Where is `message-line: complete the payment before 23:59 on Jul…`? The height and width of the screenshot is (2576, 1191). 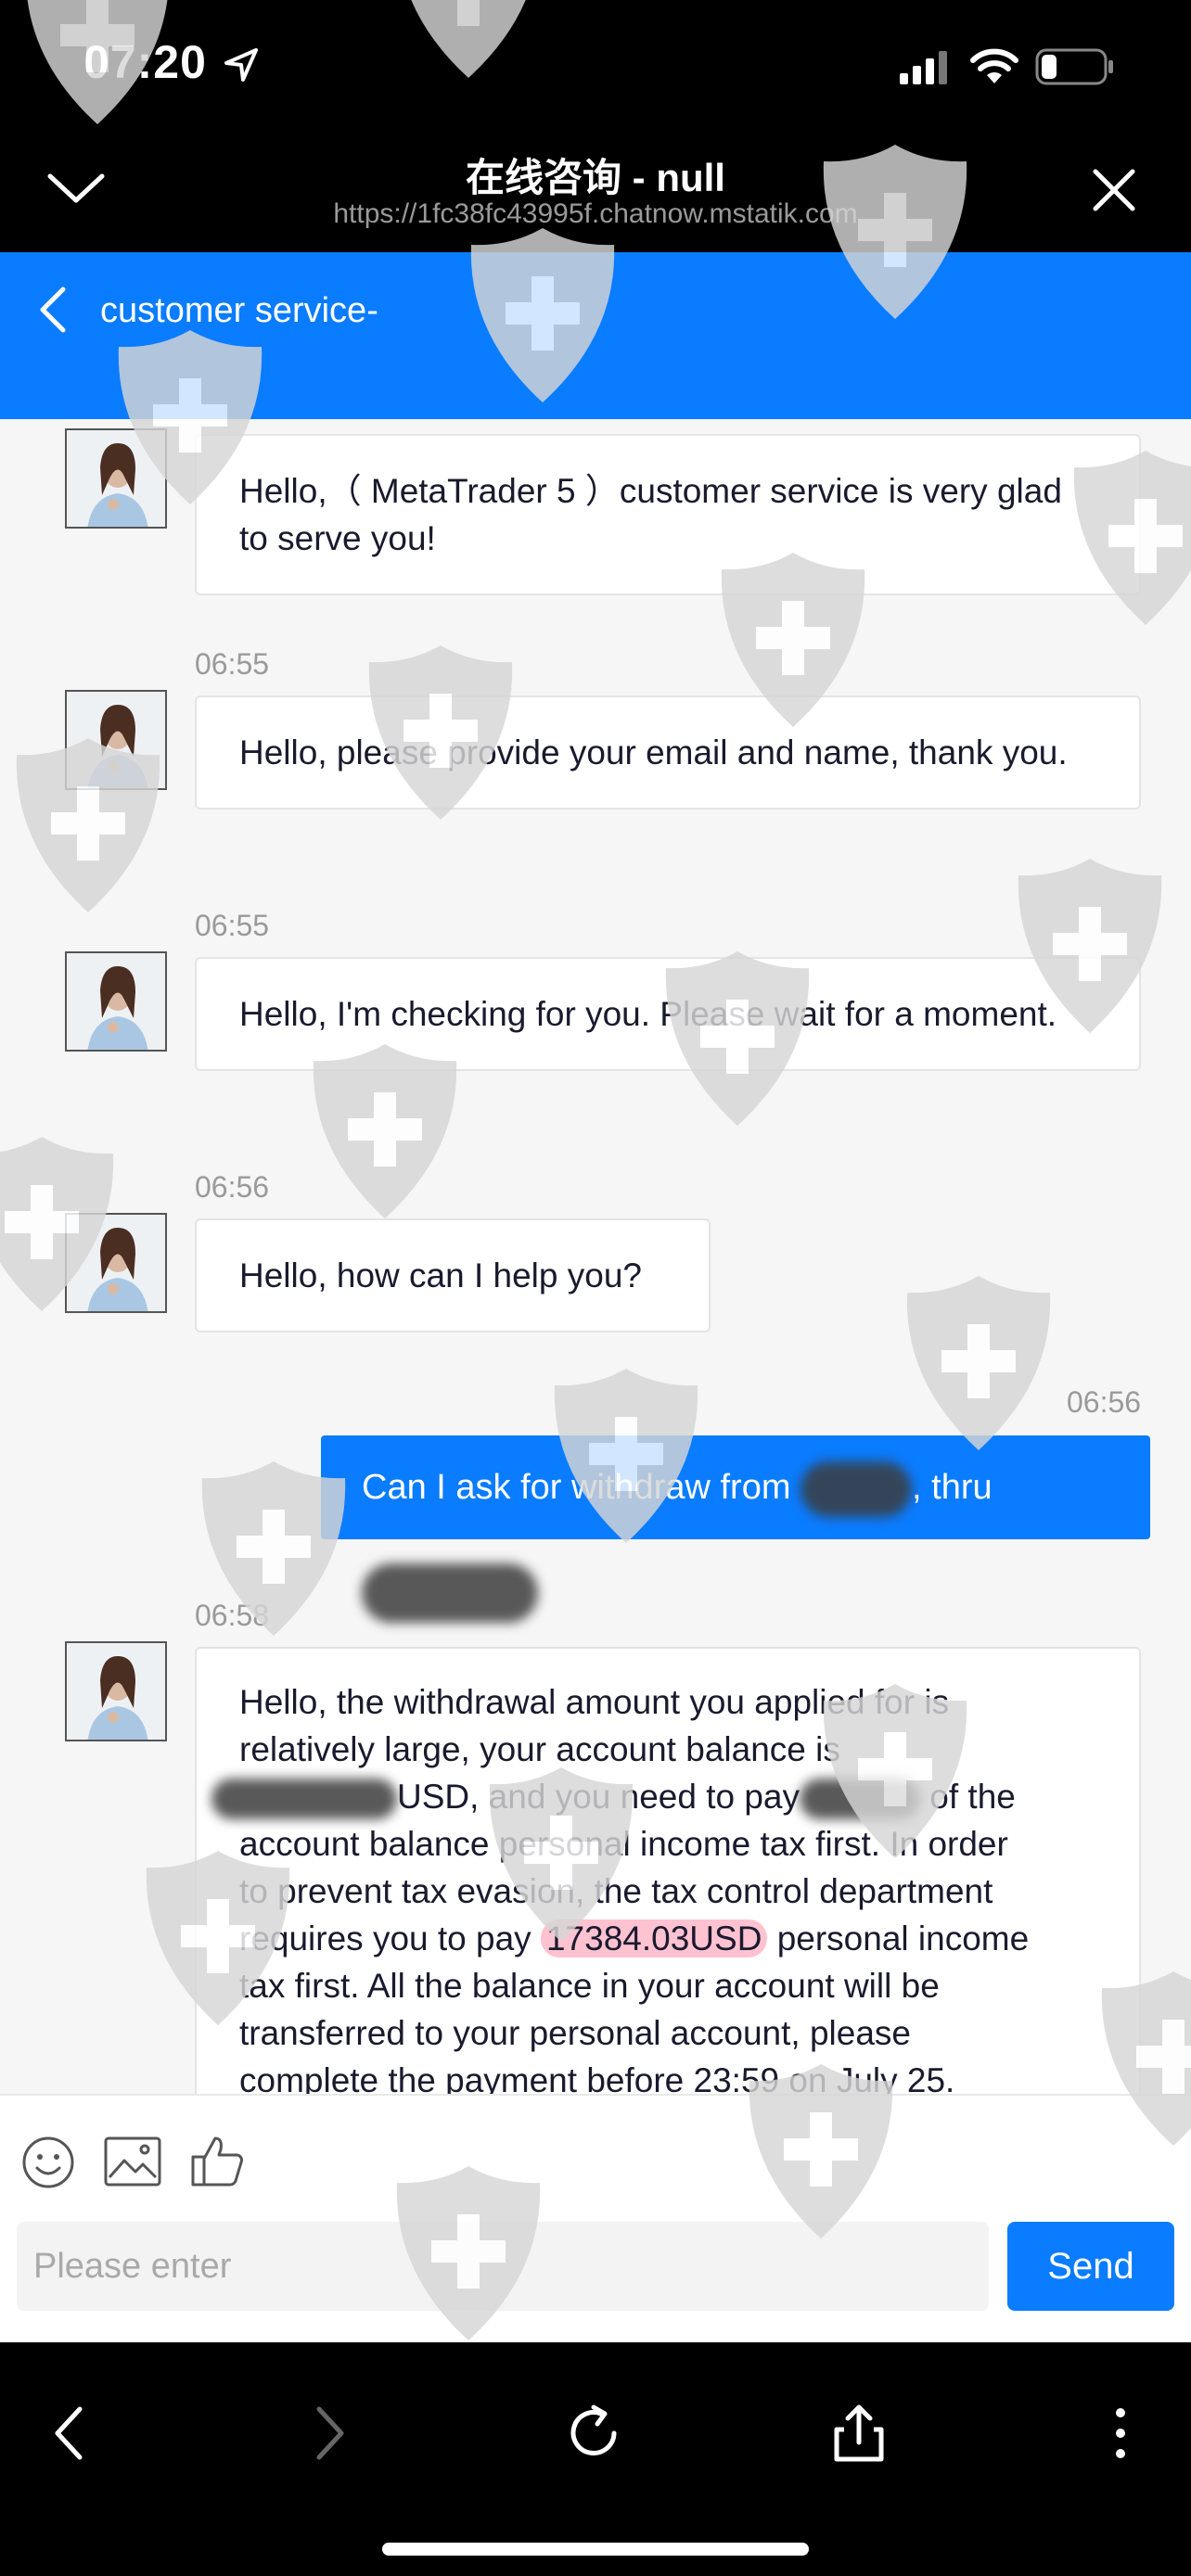 message-line: complete the payment before 23:59 on Jul… is located at coordinates (597, 2077).